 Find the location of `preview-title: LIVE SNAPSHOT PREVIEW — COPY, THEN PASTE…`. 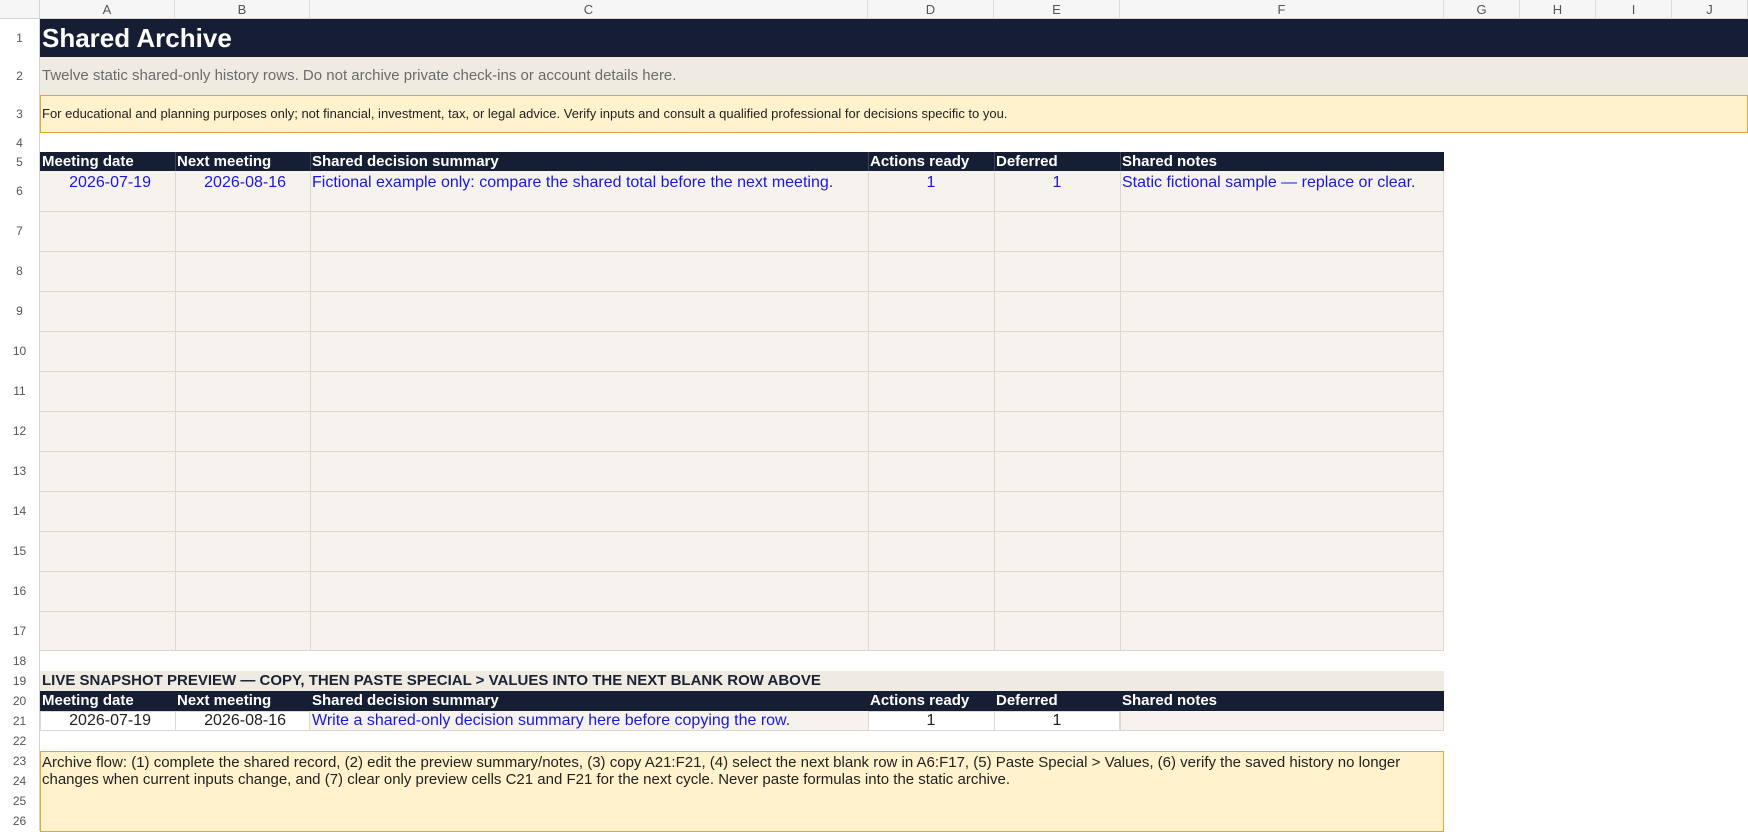

preview-title: LIVE SNAPSHOT PREVIEW — COPY, THEN PASTE… is located at coordinates (740, 681).